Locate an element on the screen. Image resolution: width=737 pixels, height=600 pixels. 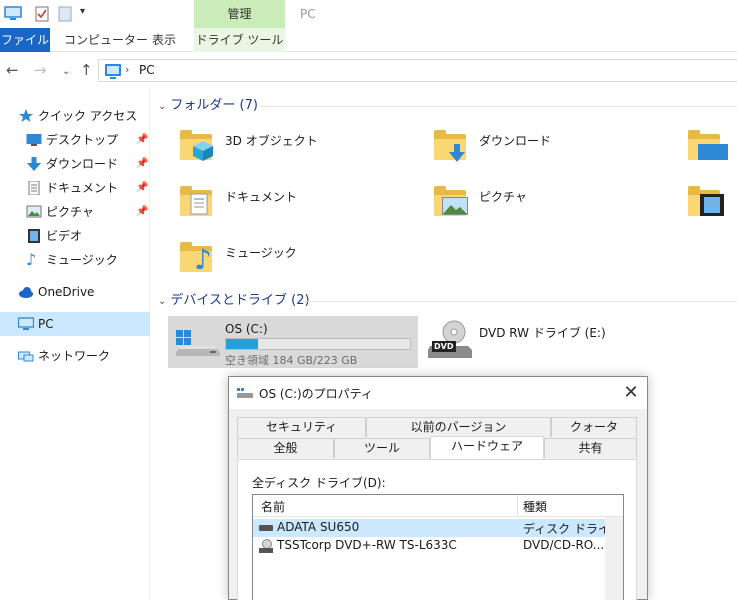
tab-hardware: ハードウェア is located at coordinates (487, 447).